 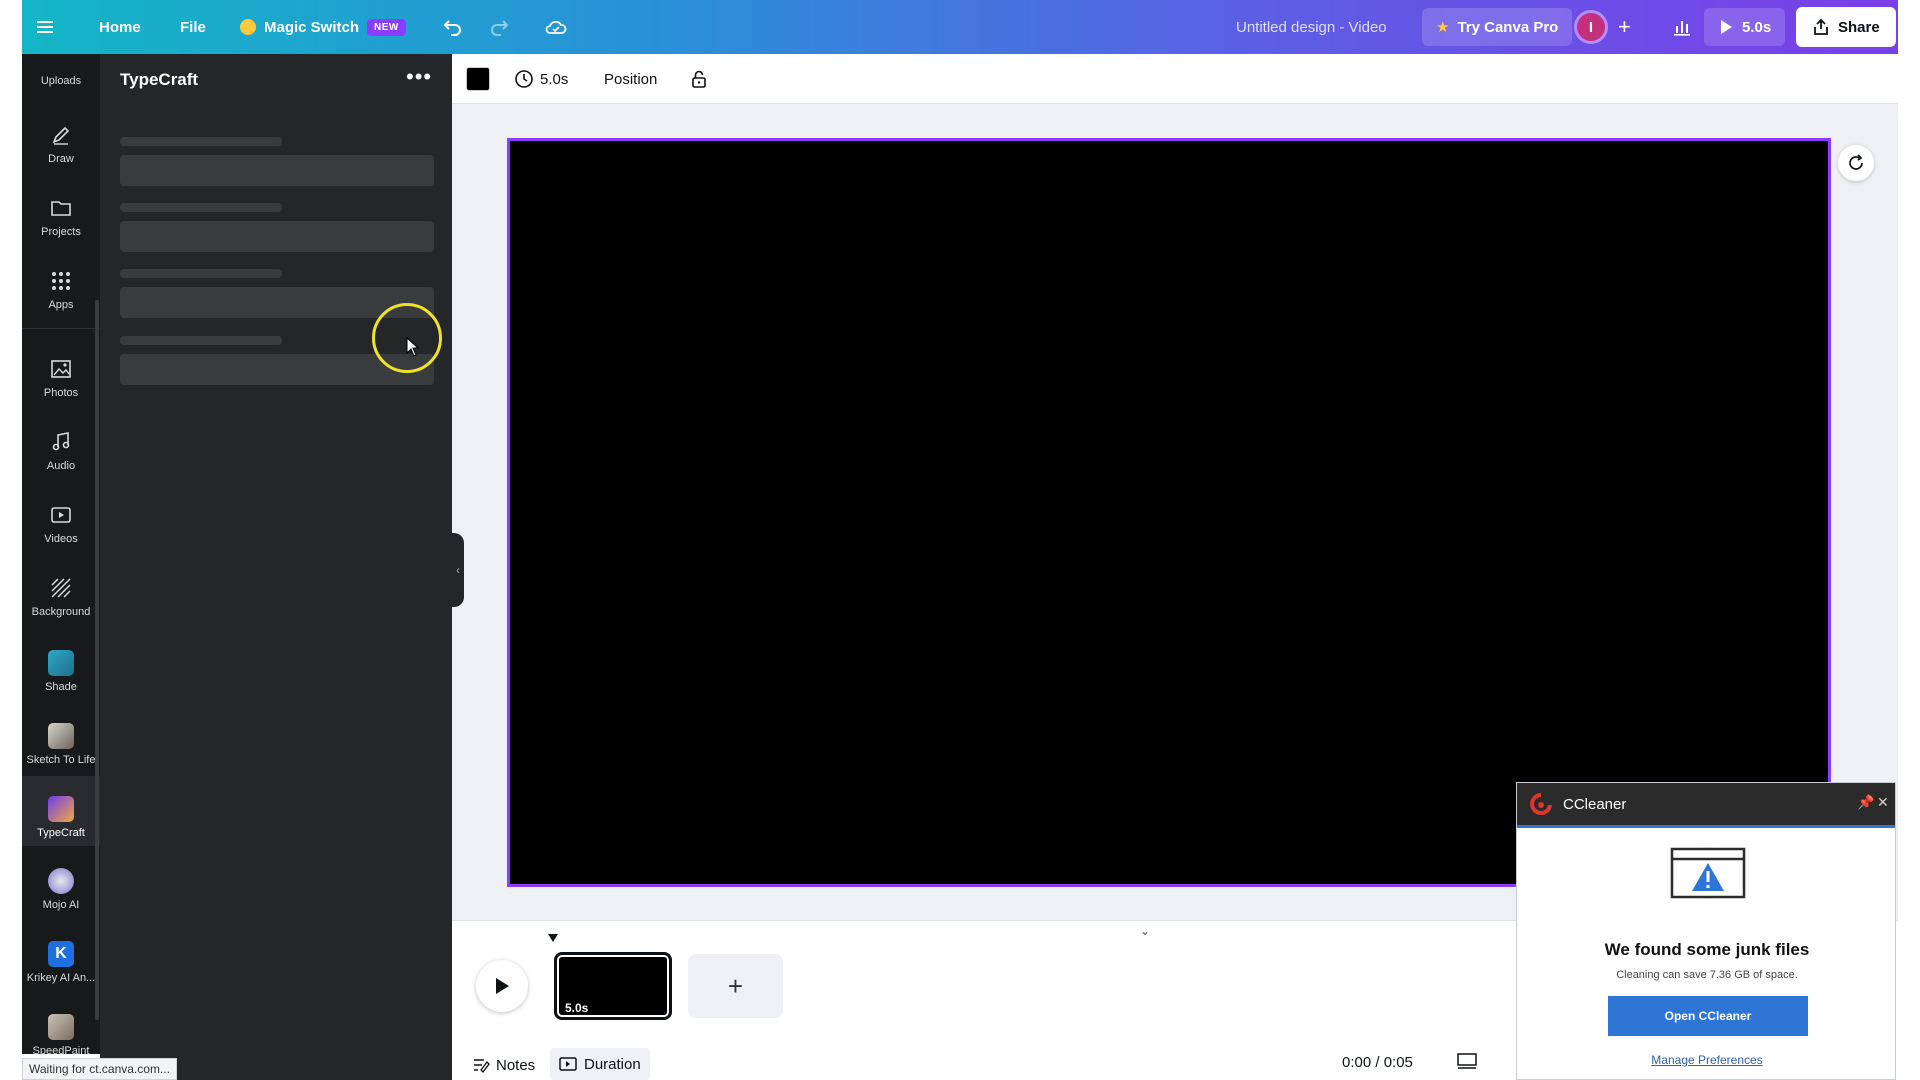 I want to click on rail-divider, so click(x=61, y=328).